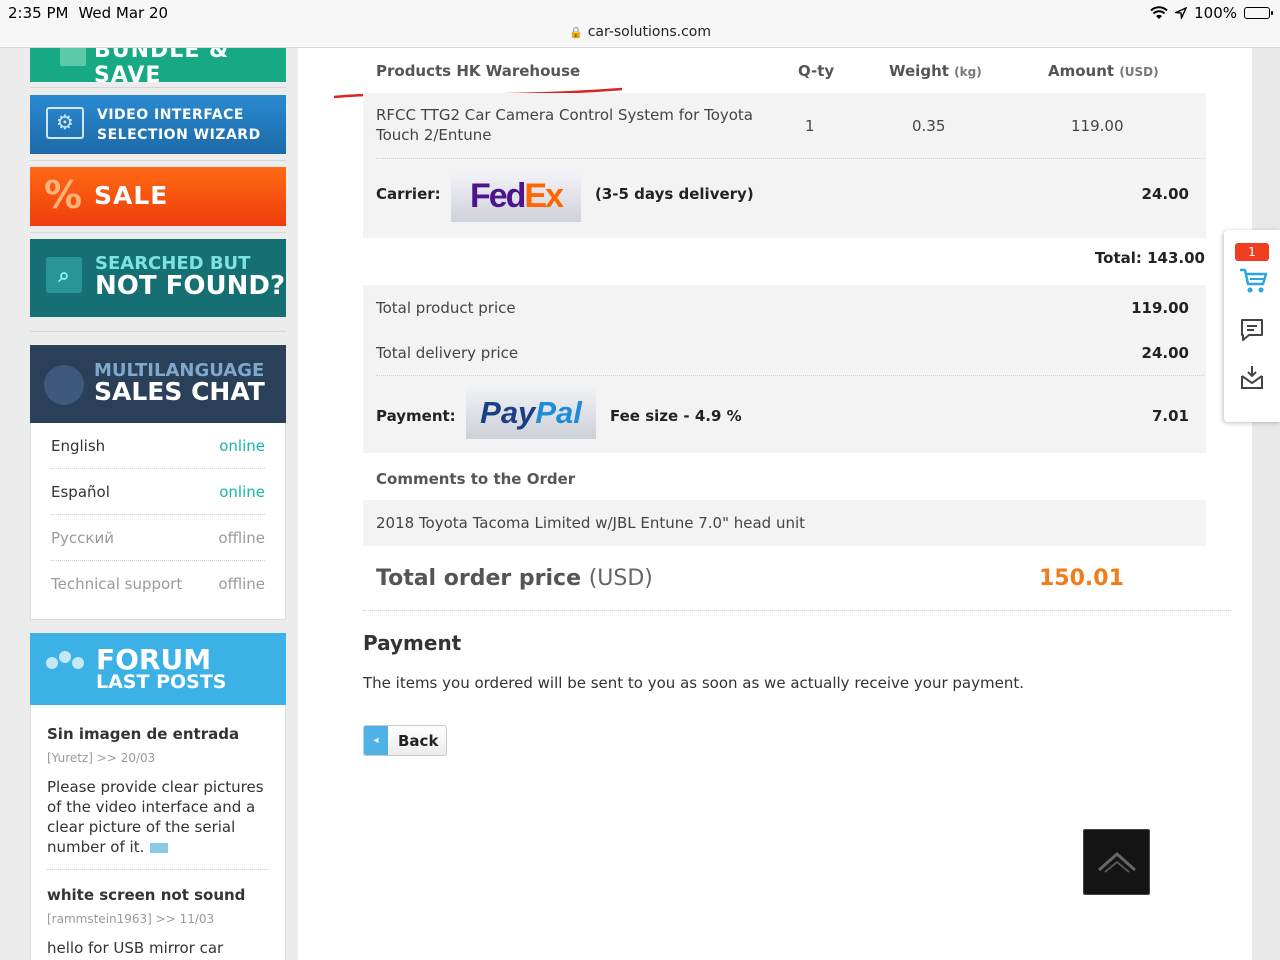 This screenshot has width=1280, height=960. I want to click on video-thumbnail-icon, so click(159, 847).